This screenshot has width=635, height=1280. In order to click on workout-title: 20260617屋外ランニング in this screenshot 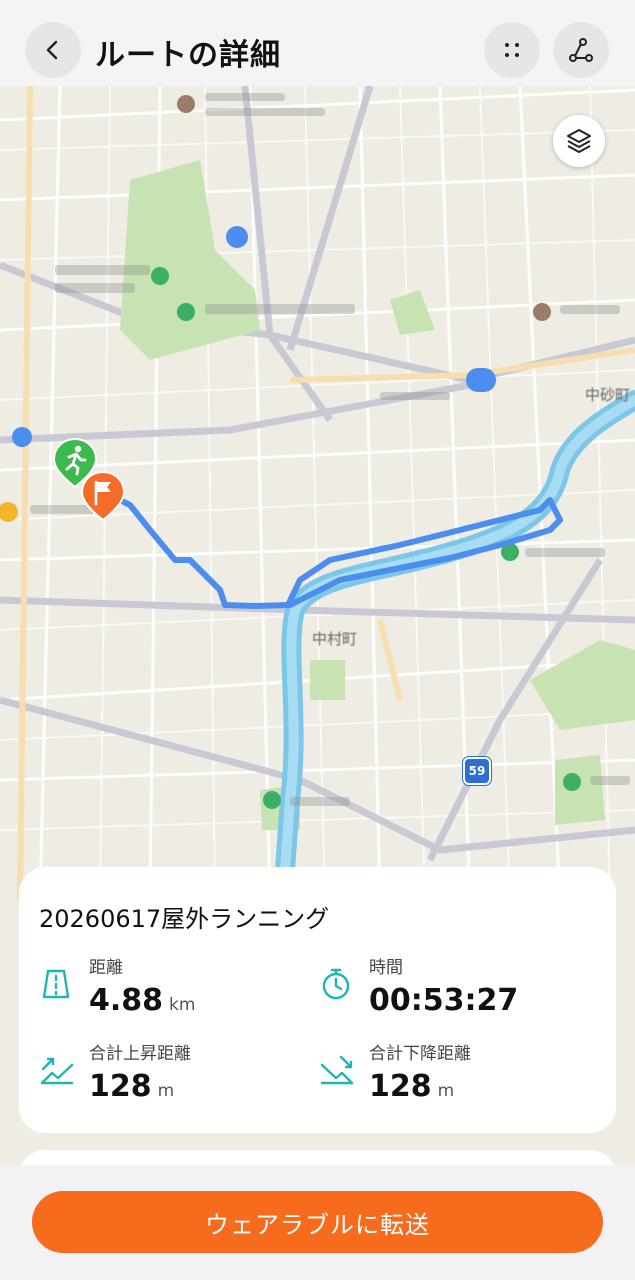, I will do `click(184, 919)`.